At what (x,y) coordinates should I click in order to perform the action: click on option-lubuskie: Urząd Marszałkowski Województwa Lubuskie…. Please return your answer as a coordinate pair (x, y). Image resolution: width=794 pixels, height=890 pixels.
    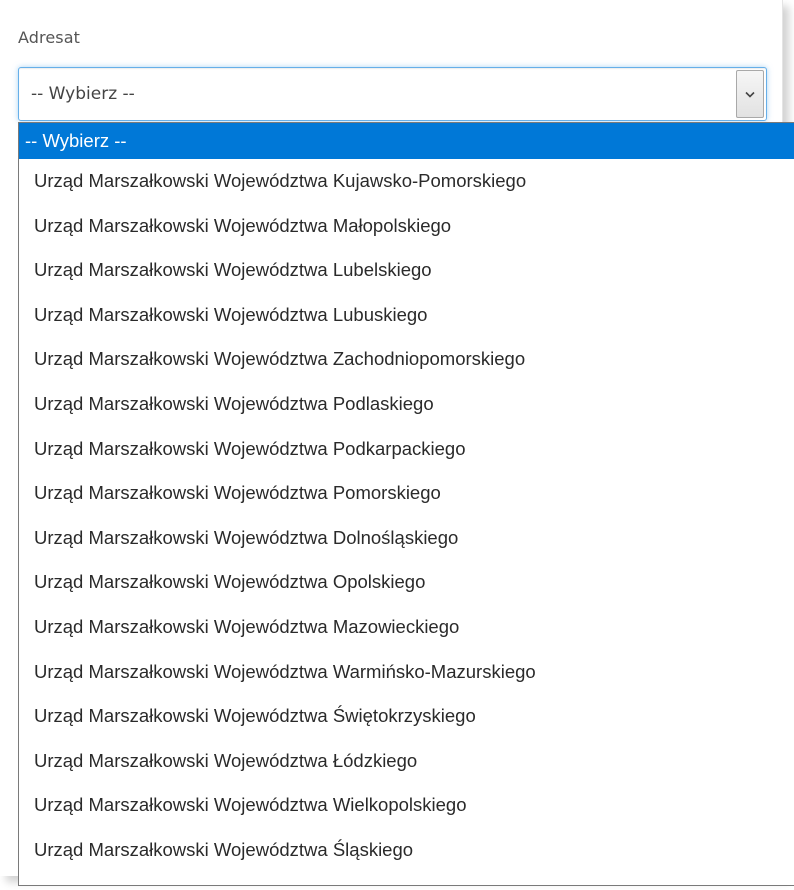
    Looking at the image, I should click on (406, 315).